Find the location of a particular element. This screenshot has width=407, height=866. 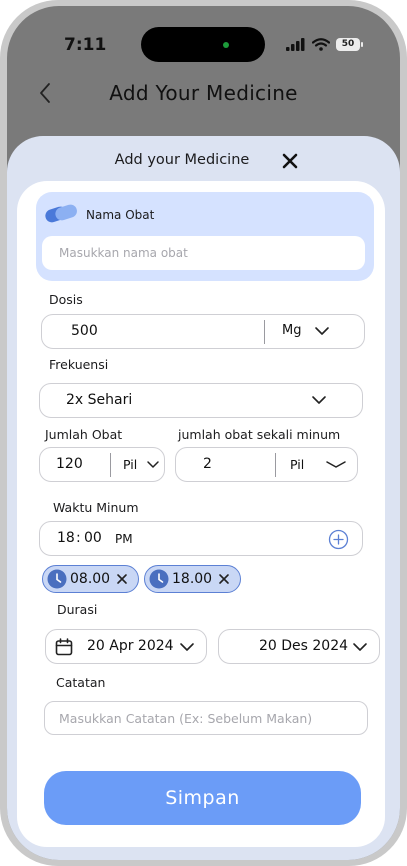

signal-icon is located at coordinates (295, 44).